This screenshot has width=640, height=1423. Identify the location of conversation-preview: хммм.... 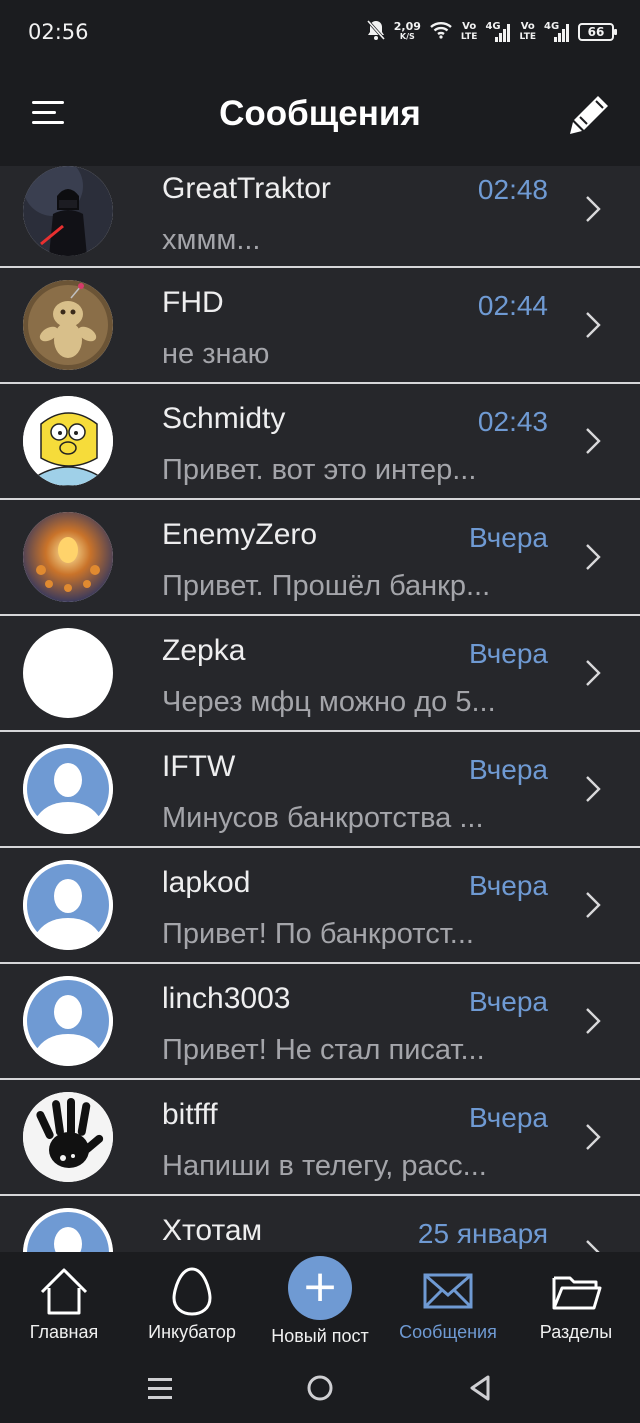
(211, 240).